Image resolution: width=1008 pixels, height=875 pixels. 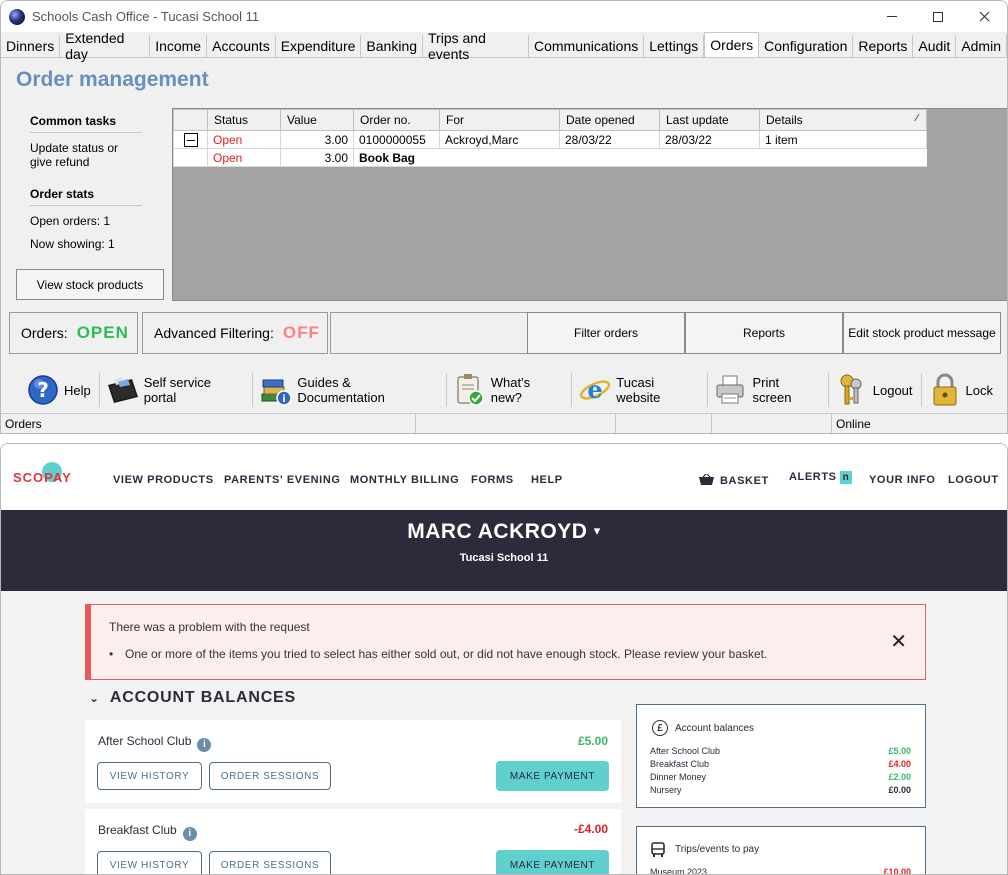 I want to click on maximize-icon, so click(x=938, y=16).